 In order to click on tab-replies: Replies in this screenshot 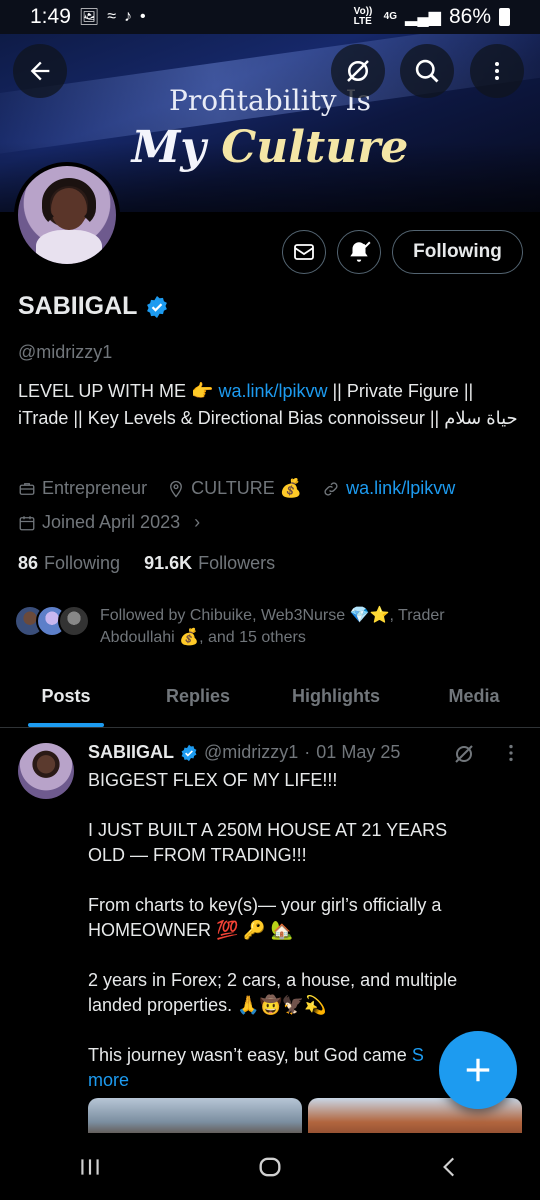, I will do `click(198, 699)`.